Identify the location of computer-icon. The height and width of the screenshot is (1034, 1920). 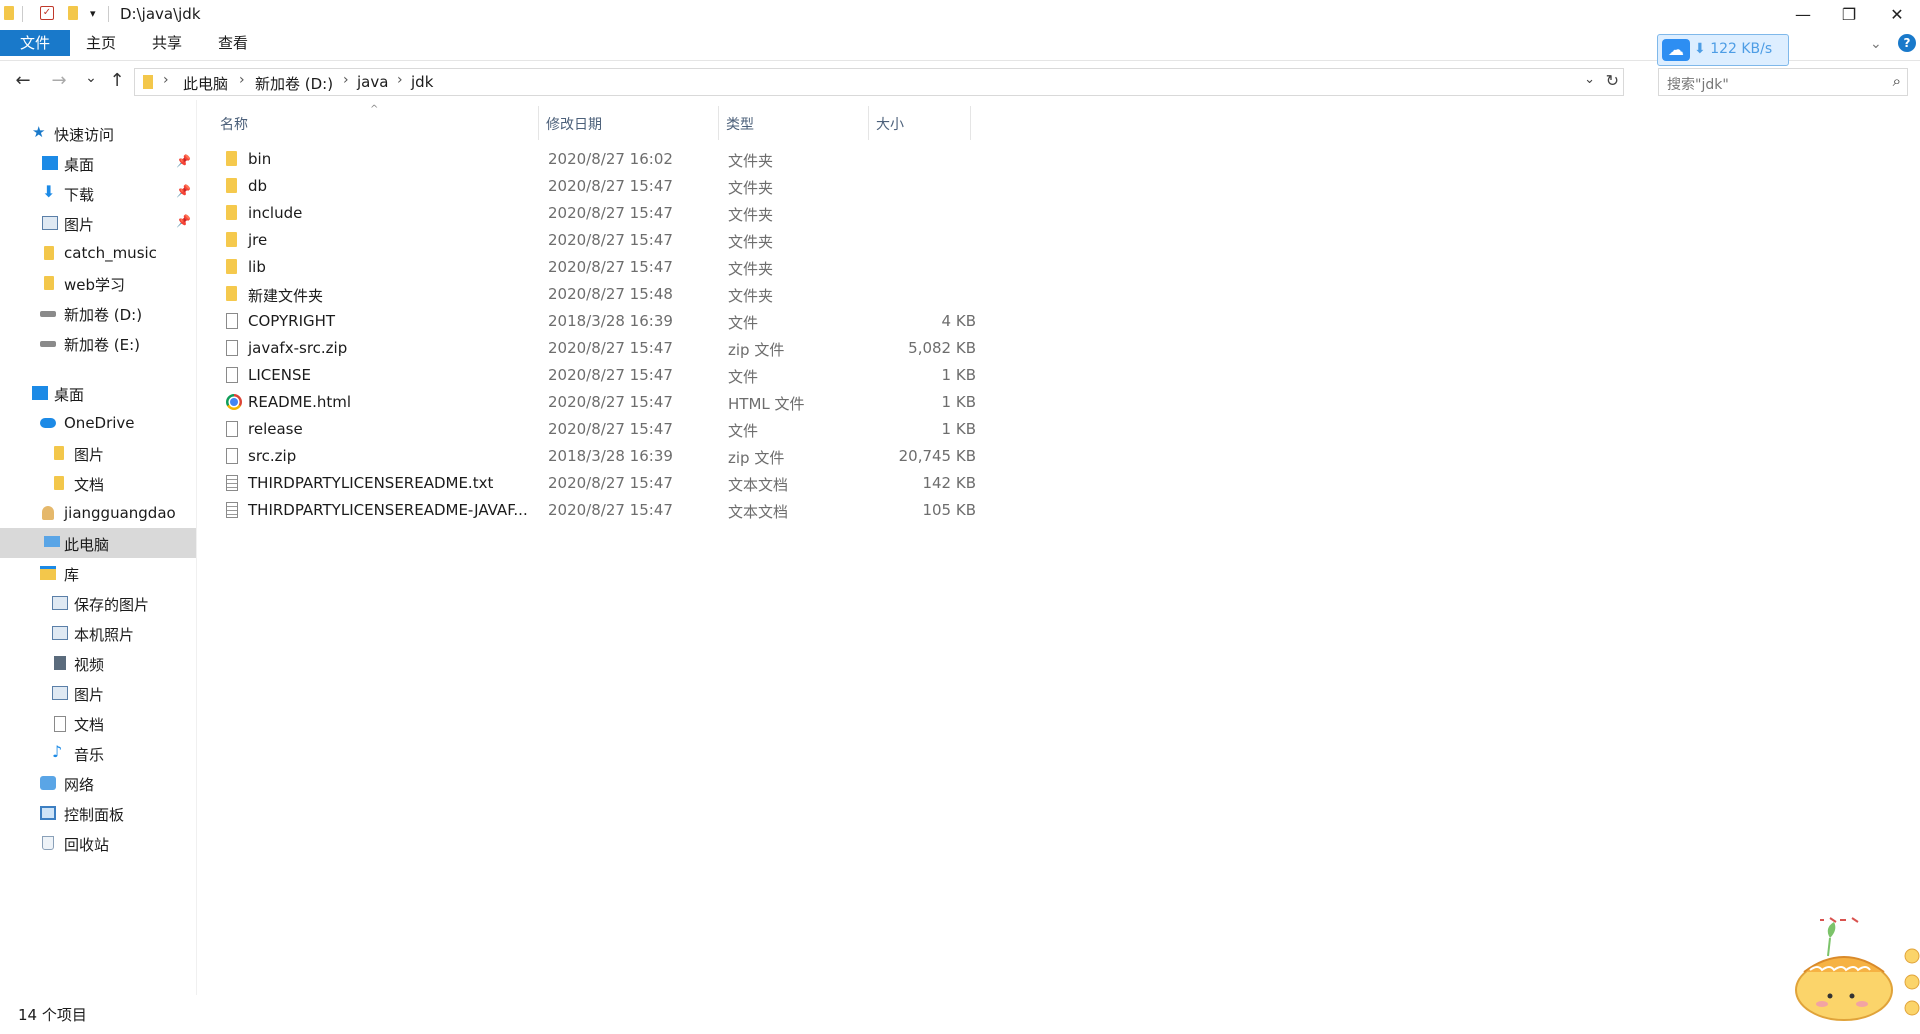
(52, 541).